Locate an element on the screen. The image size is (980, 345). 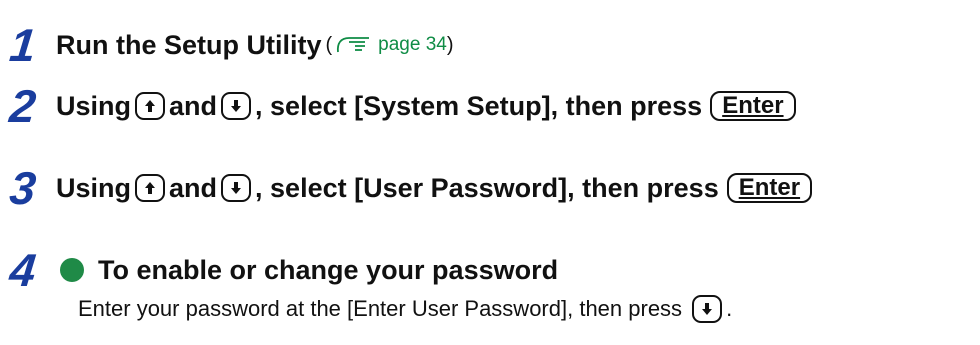
step-number: 3 is located at coordinates (23, 188).